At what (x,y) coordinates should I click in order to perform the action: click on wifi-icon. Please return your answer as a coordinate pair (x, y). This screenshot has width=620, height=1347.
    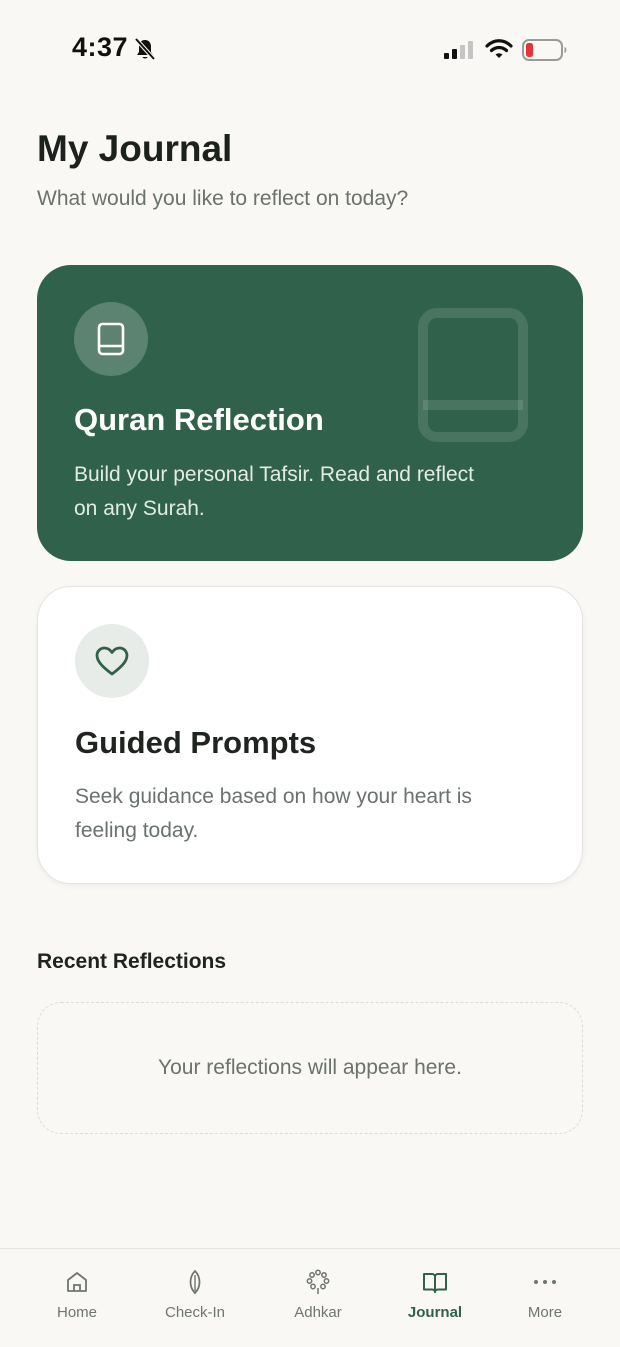
    Looking at the image, I should click on (499, 48).